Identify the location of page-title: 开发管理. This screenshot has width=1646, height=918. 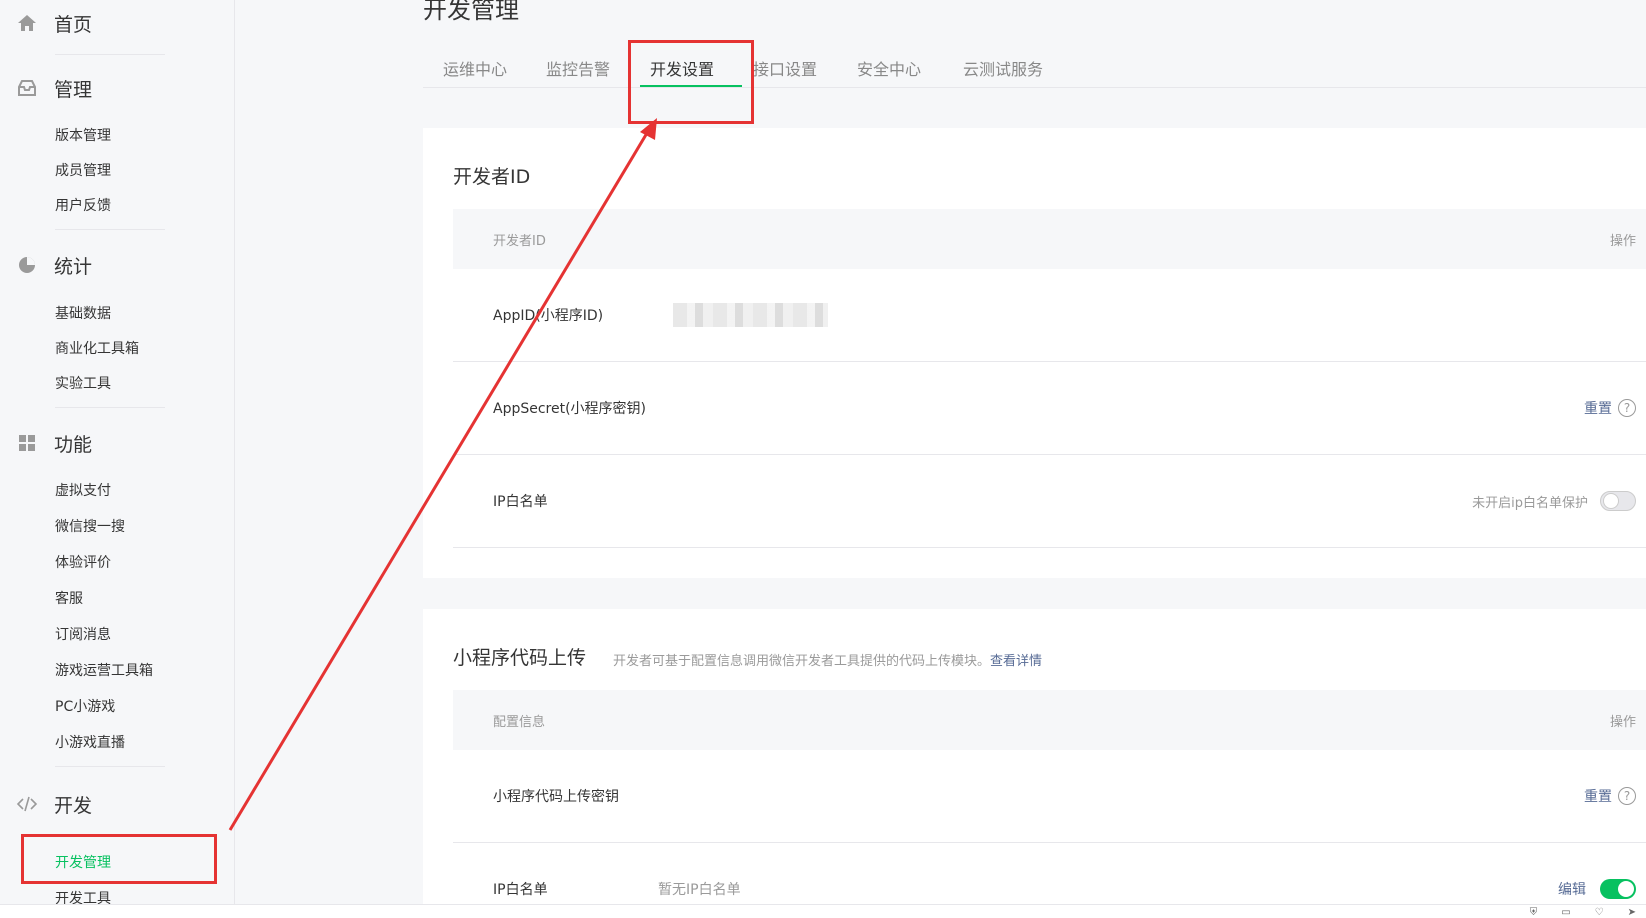
(471, 12).